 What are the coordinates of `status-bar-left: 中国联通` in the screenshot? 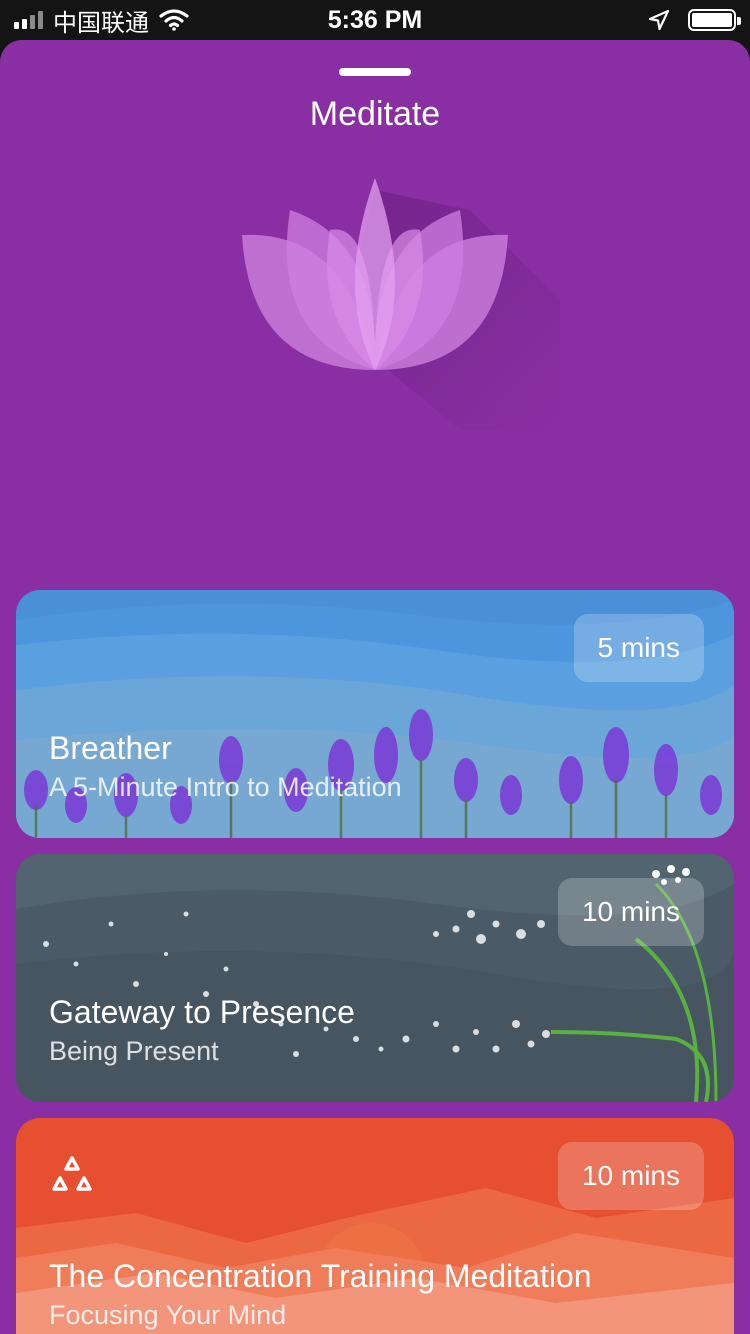 It's located at (101, 20).